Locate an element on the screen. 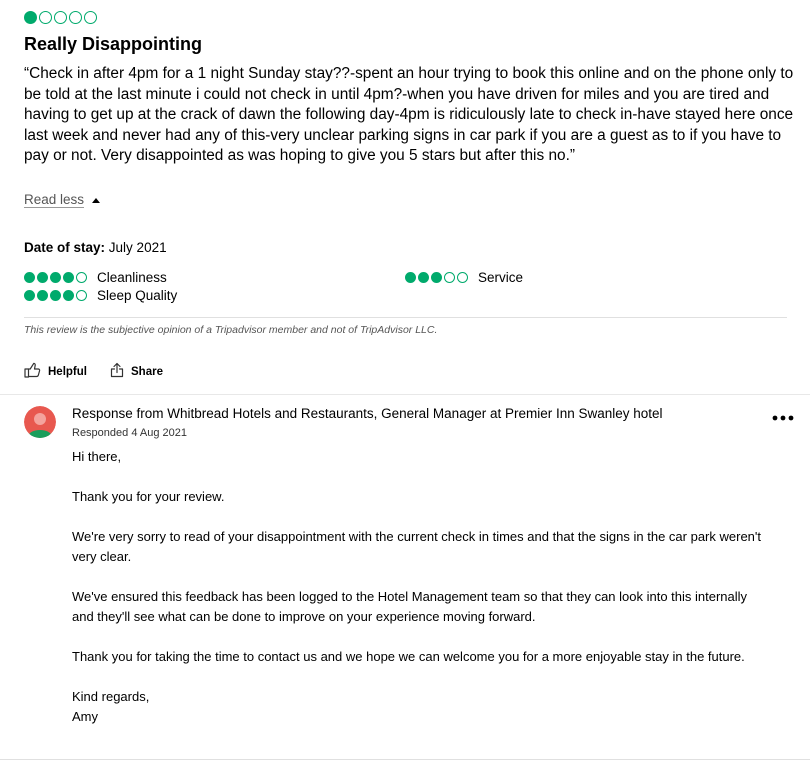 The width and height of the screenshot is (810, 763). date-of-stay-label: Date of stay: is located at coordinates (65, 247).